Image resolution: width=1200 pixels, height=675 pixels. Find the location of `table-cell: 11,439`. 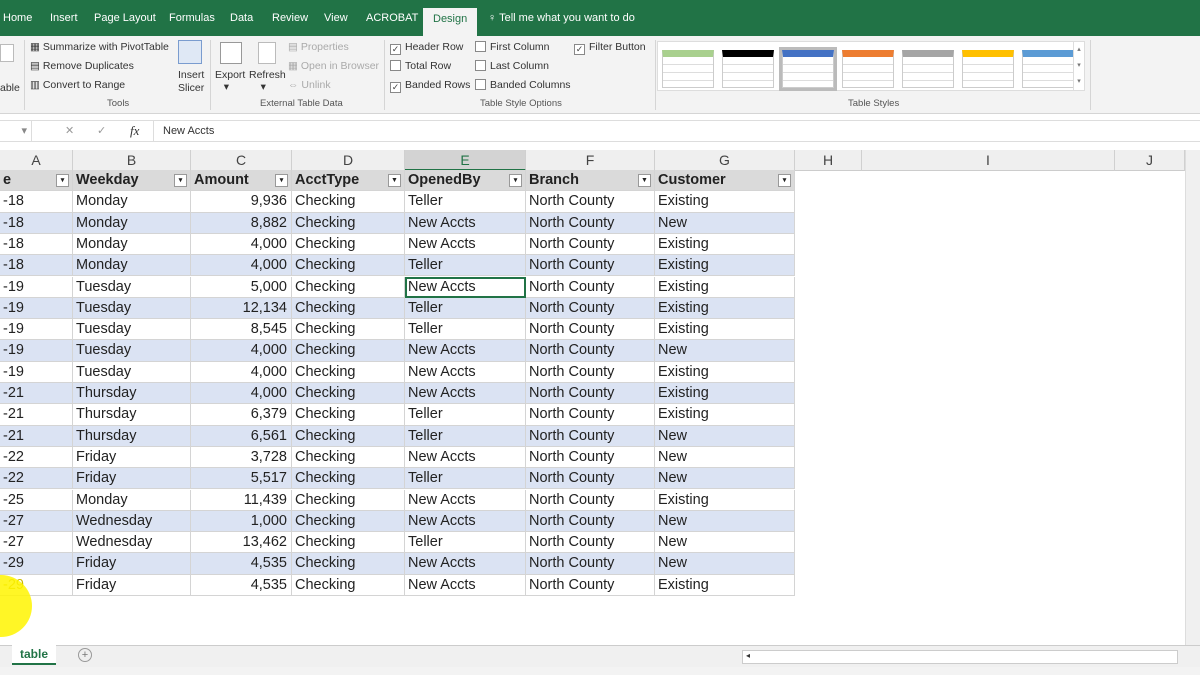

table-cell: 11,439 is located at coordinates (241, 500).